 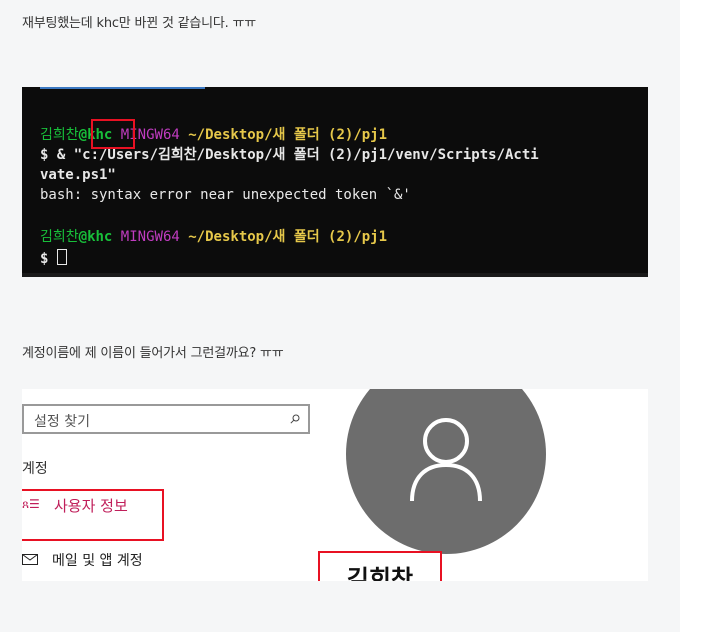 I want to click on search-placeholder: 설정 찾기, so click(x=62, y=422).